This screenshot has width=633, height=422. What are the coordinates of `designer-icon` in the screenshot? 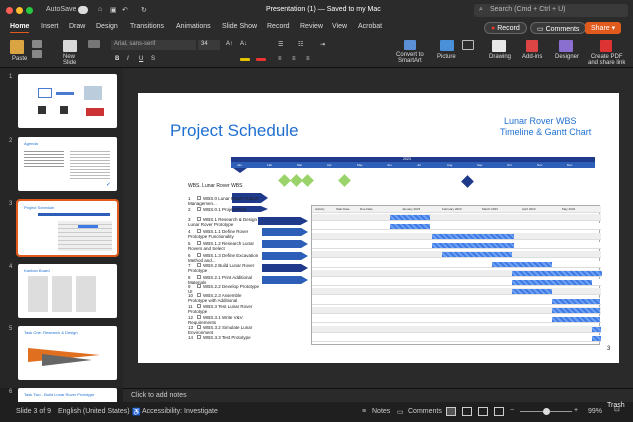 It's located at (566, 46).